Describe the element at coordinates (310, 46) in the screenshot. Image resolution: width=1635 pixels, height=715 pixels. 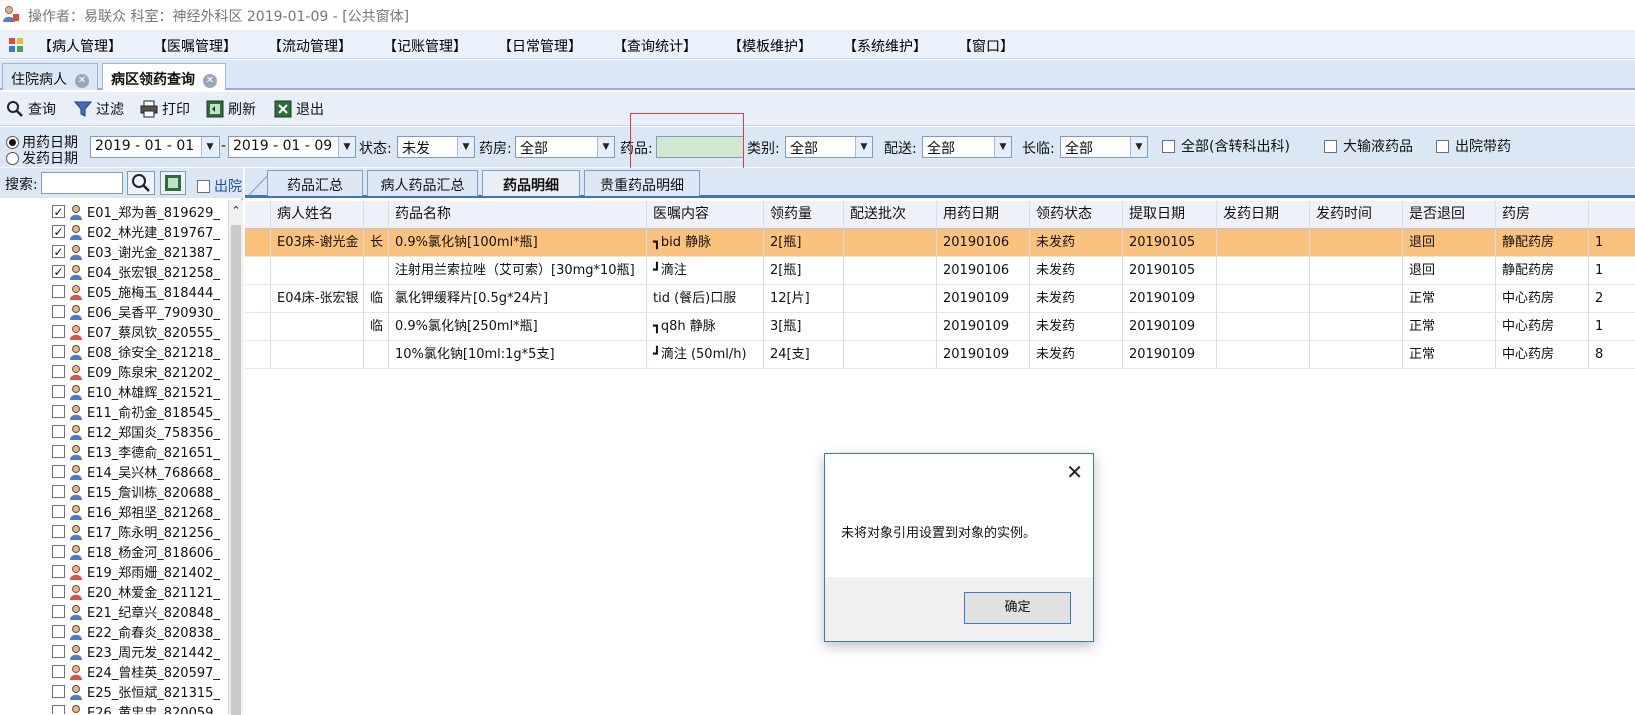
I see `menu-flow-mgmt: 【流动管理】` at that location.